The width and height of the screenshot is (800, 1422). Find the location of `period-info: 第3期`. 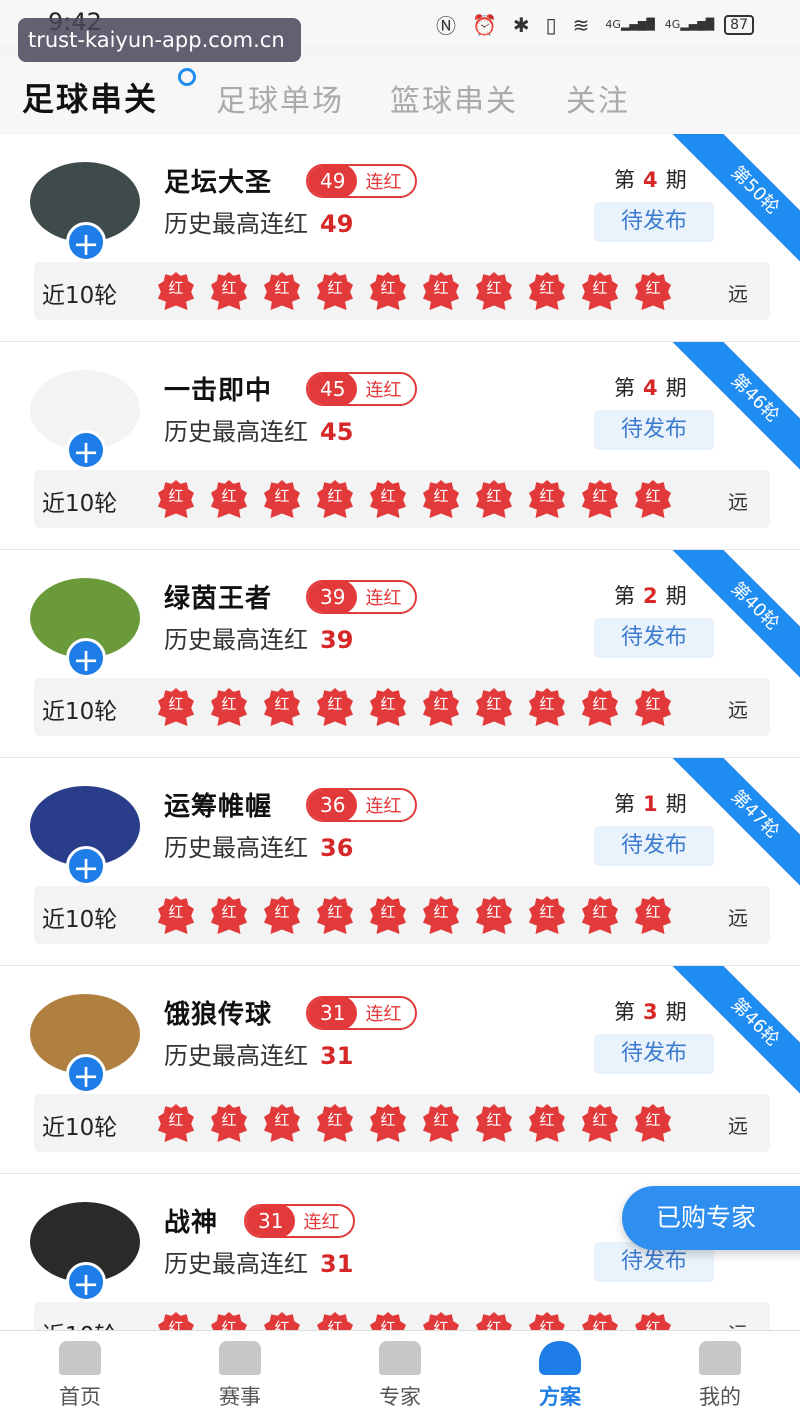

period-info: 第3期 is located at coordinates (650, 1011).